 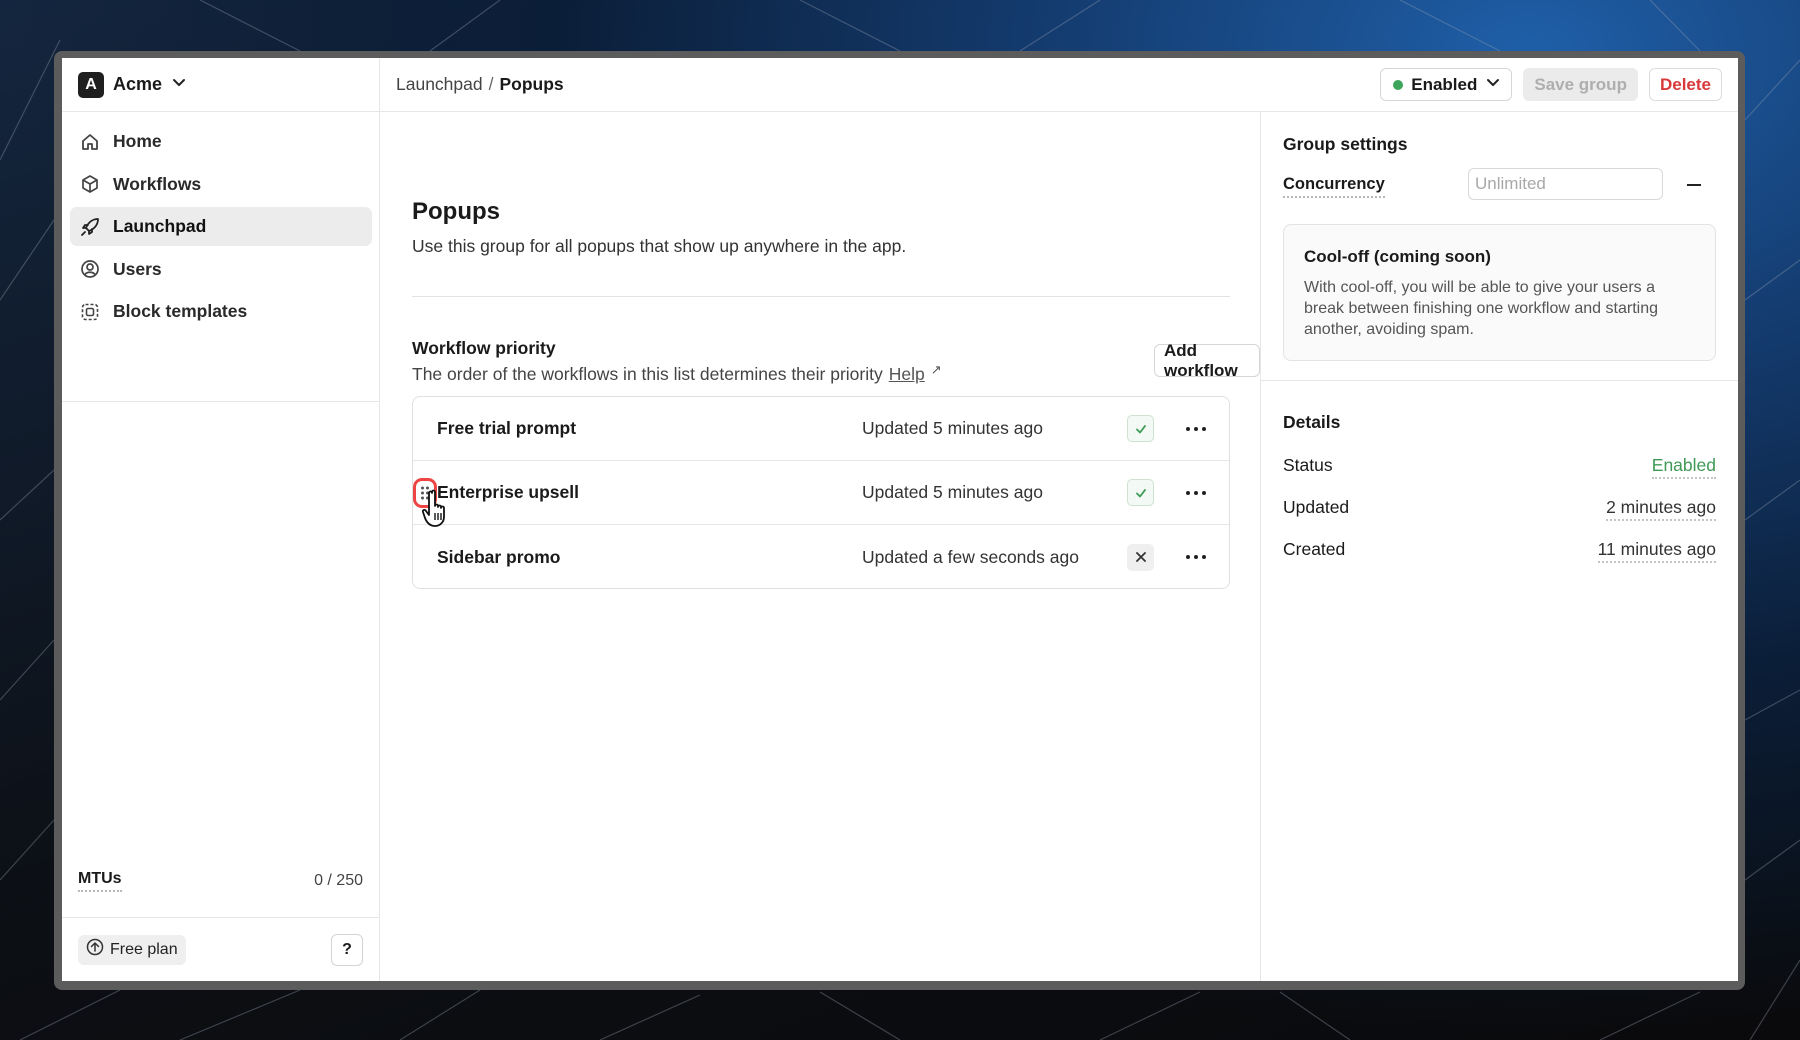 I want to click on status-label: Enabled, so click(x=1444, y=84).